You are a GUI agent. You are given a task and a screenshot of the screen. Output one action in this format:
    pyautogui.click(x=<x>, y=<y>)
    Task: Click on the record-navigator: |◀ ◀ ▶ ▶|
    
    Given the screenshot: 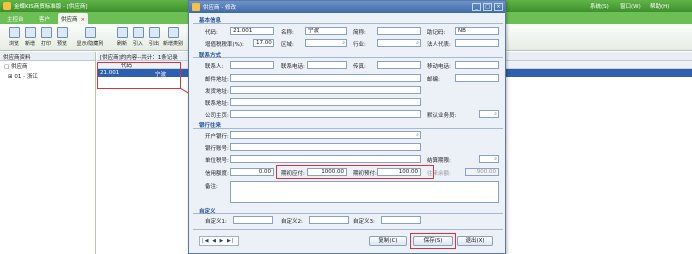 What is the action you would take?
    pyautogui.click(x=219, y=241)
    